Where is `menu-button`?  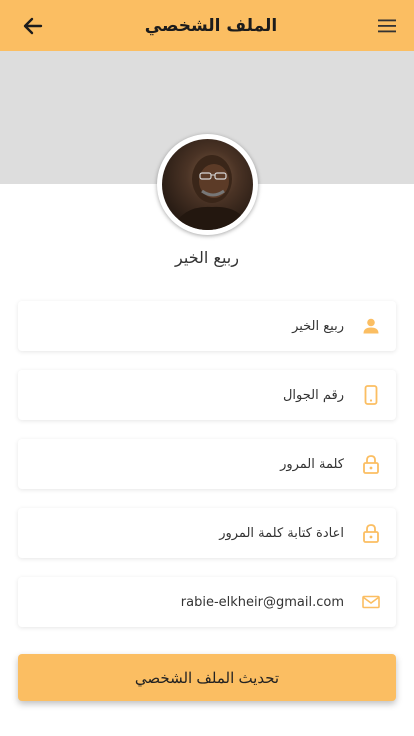
menu-button is located at coordinates (387, 26).